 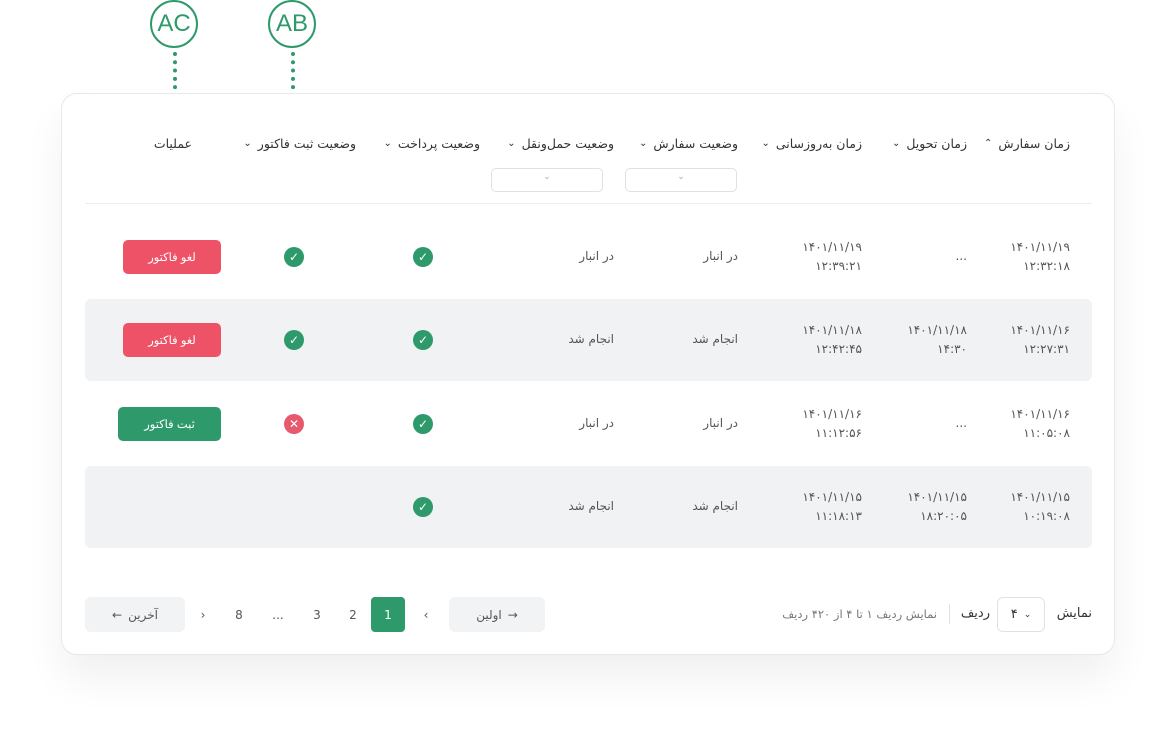 I want to click on header-updated-time-label: زمان به‌روزسانی, so click(x=818, y=143).